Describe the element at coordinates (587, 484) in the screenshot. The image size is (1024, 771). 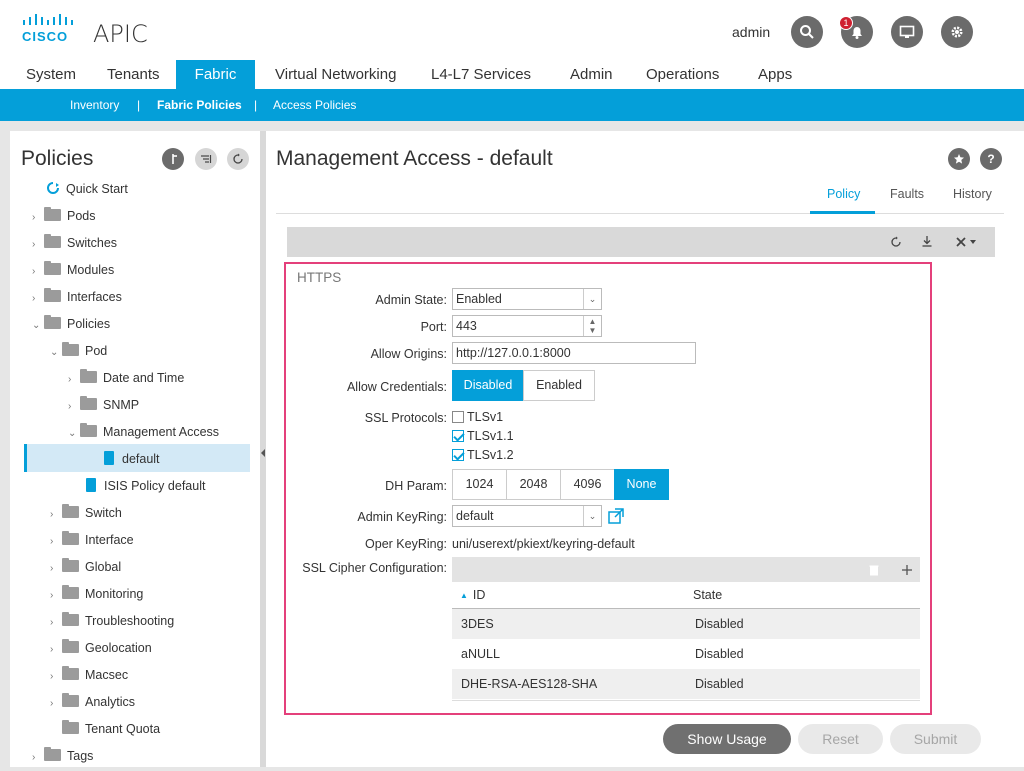
I see `dh-param-4096: 4096` at that location.